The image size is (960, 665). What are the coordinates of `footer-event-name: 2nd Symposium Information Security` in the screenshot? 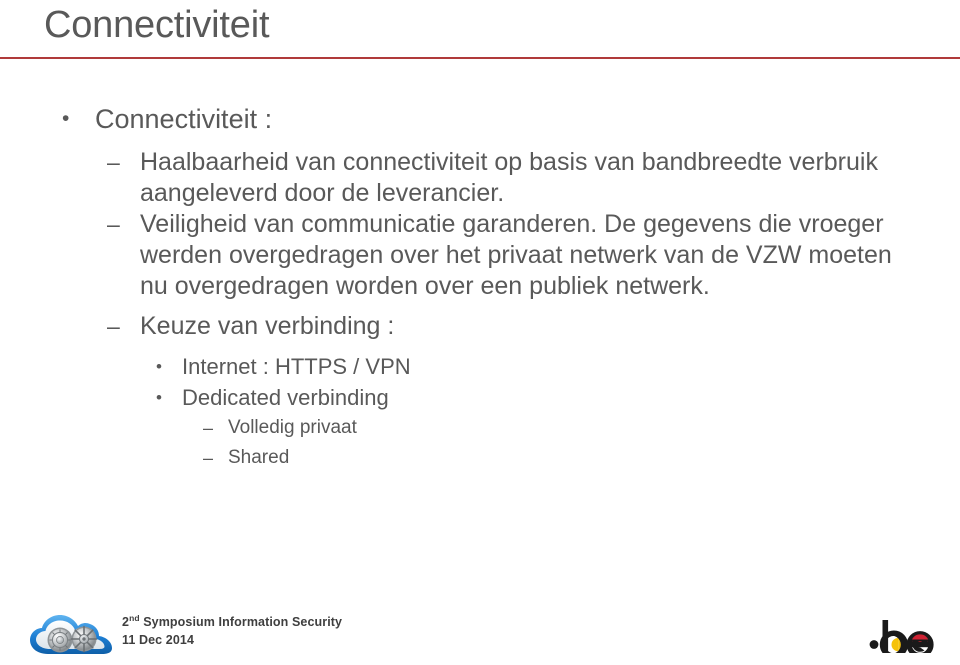 It's located at (232, 622).